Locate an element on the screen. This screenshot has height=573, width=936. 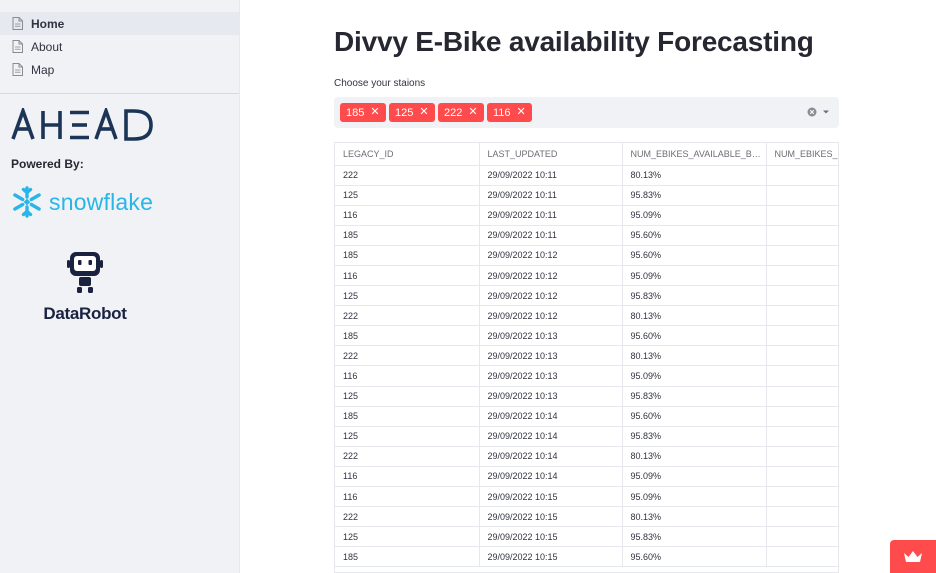
table-cell: 29/09/2022 10:13 is located at coordinates (551, 376).